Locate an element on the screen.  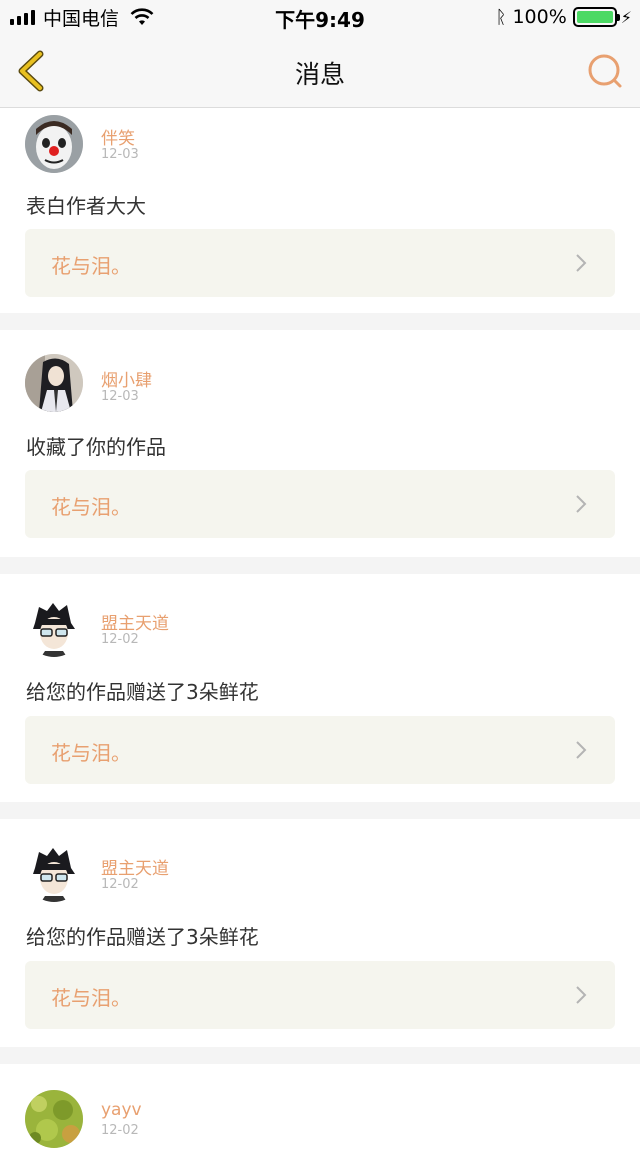
user-name: 烟小肆 is located at coordinates (126, 378).